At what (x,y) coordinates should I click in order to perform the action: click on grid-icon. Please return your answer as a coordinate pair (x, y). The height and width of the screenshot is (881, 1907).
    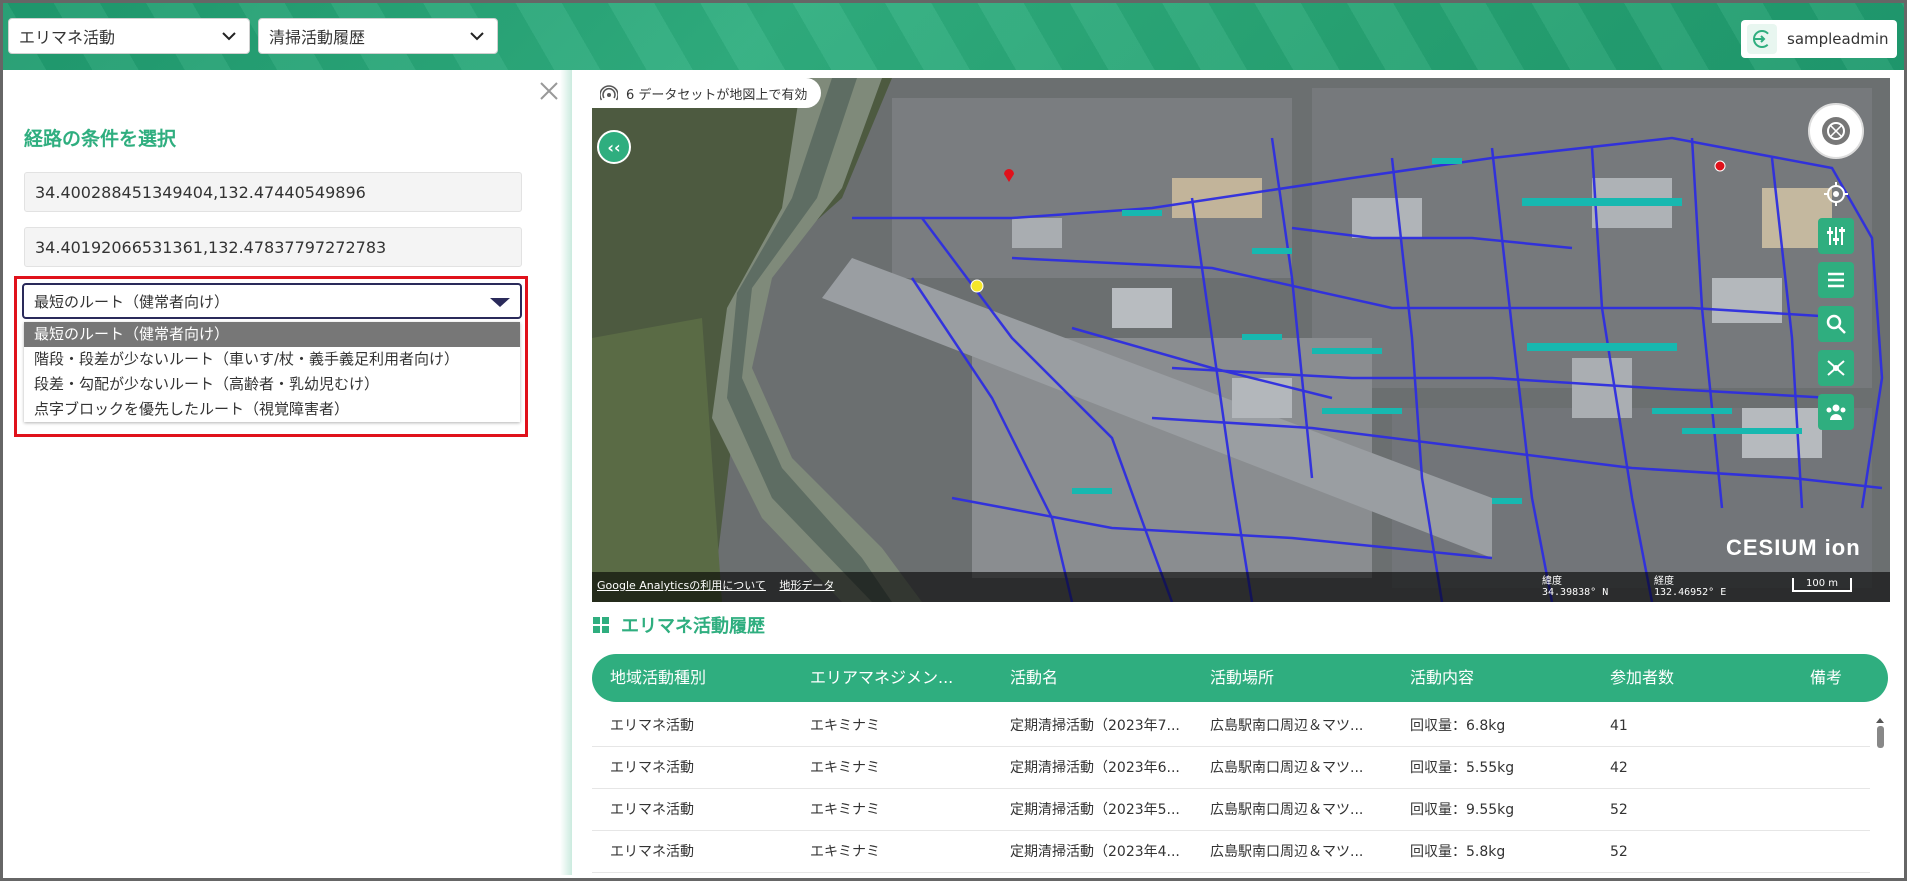
    Looking at the image, I should click on (601, 625).